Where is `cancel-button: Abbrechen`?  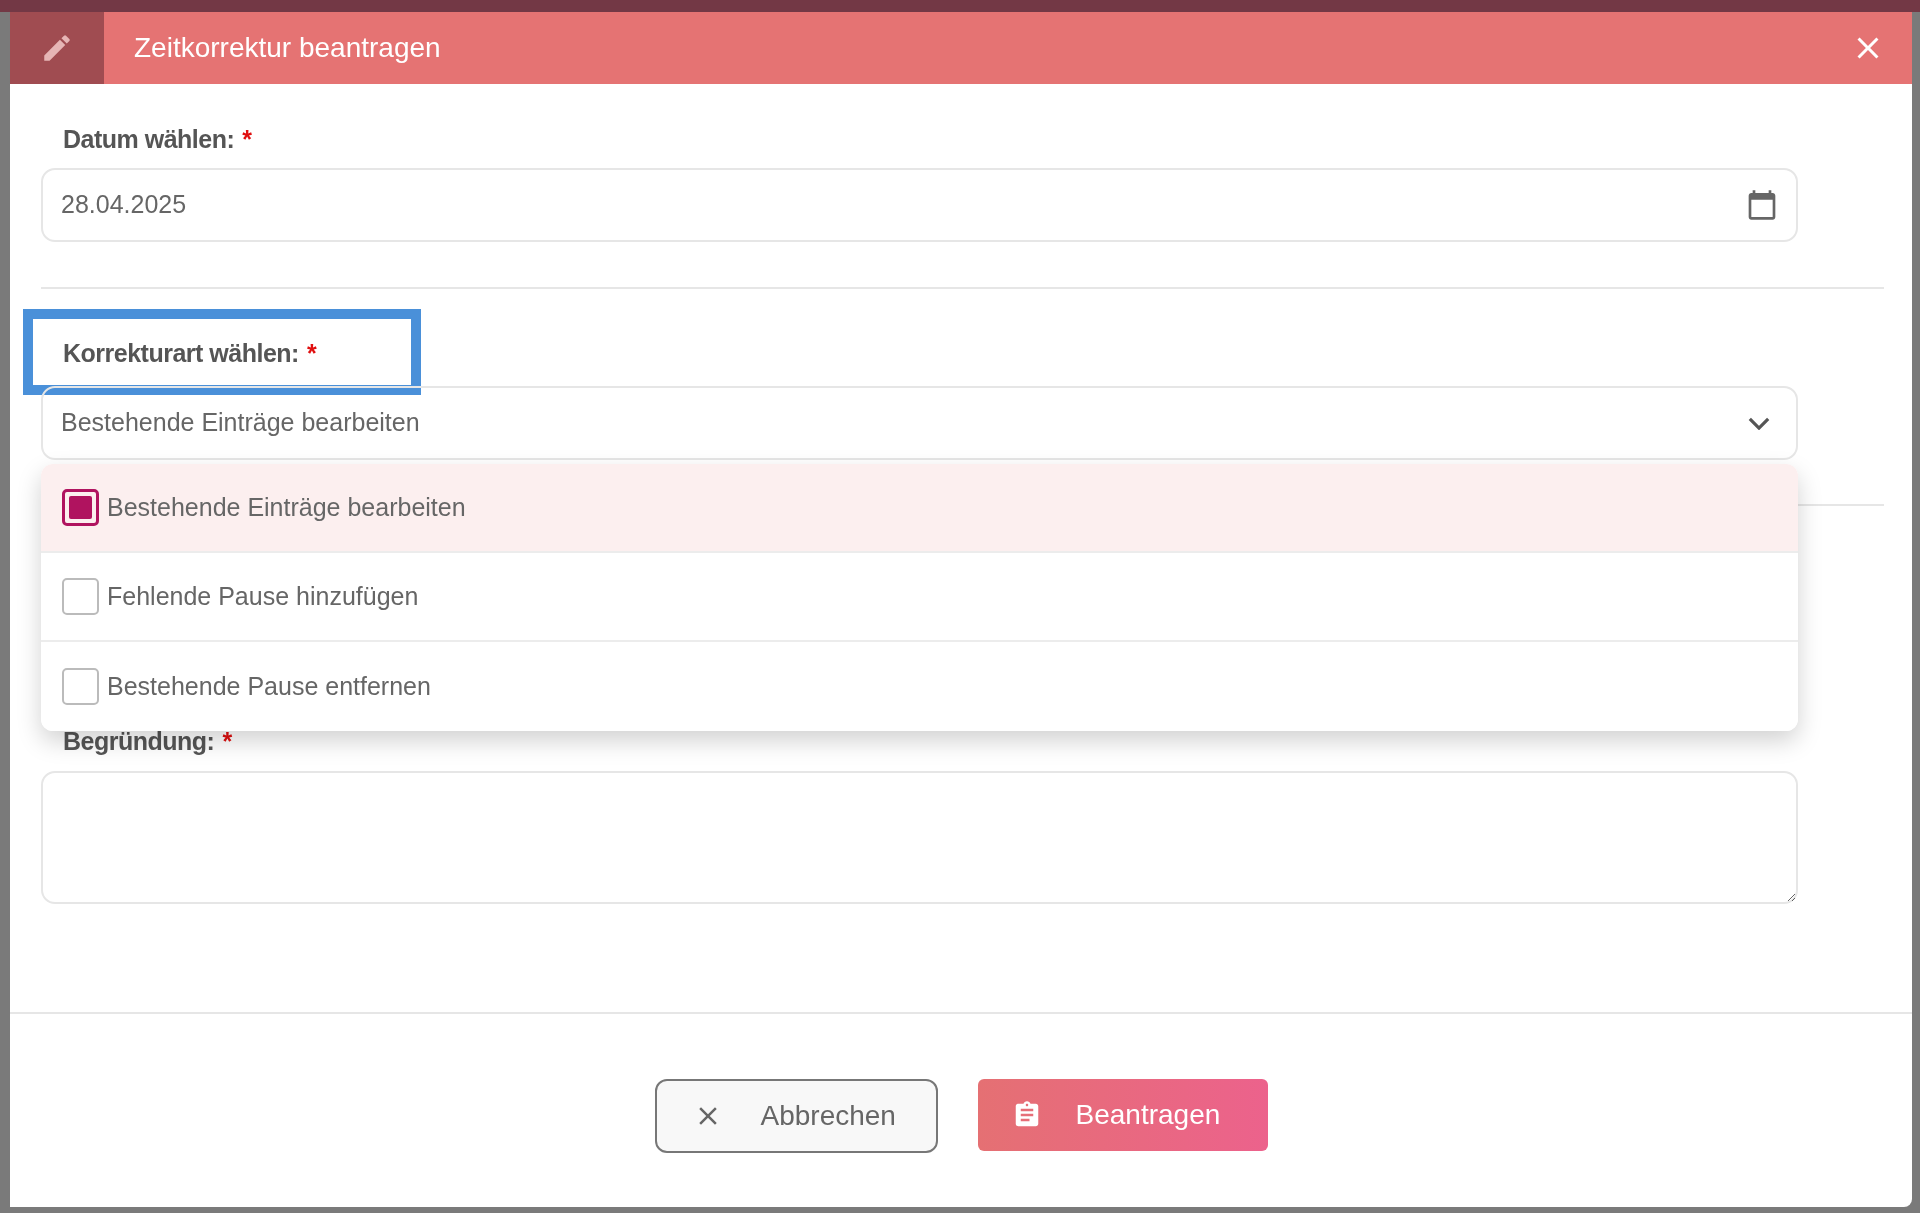
cancel-button: Abbrechen is located at coordinates (796, 1116).